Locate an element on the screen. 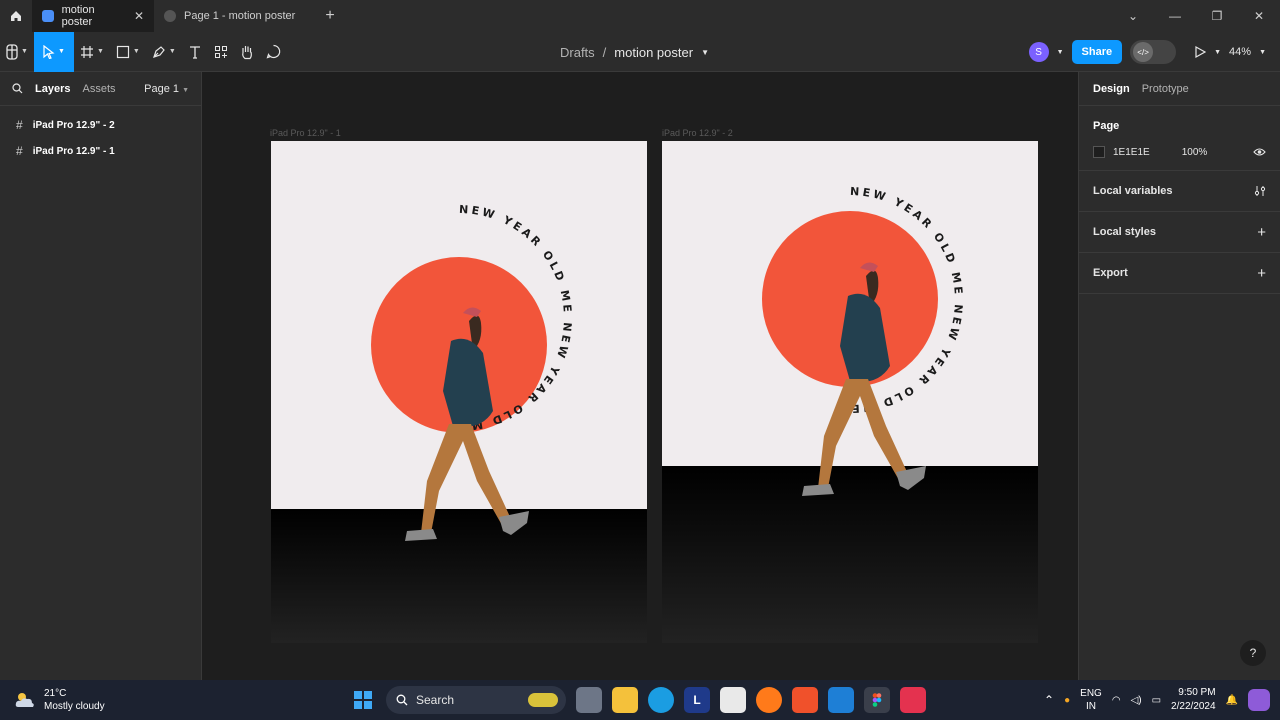  cloudy-icon is located at coordinates (24, 700).